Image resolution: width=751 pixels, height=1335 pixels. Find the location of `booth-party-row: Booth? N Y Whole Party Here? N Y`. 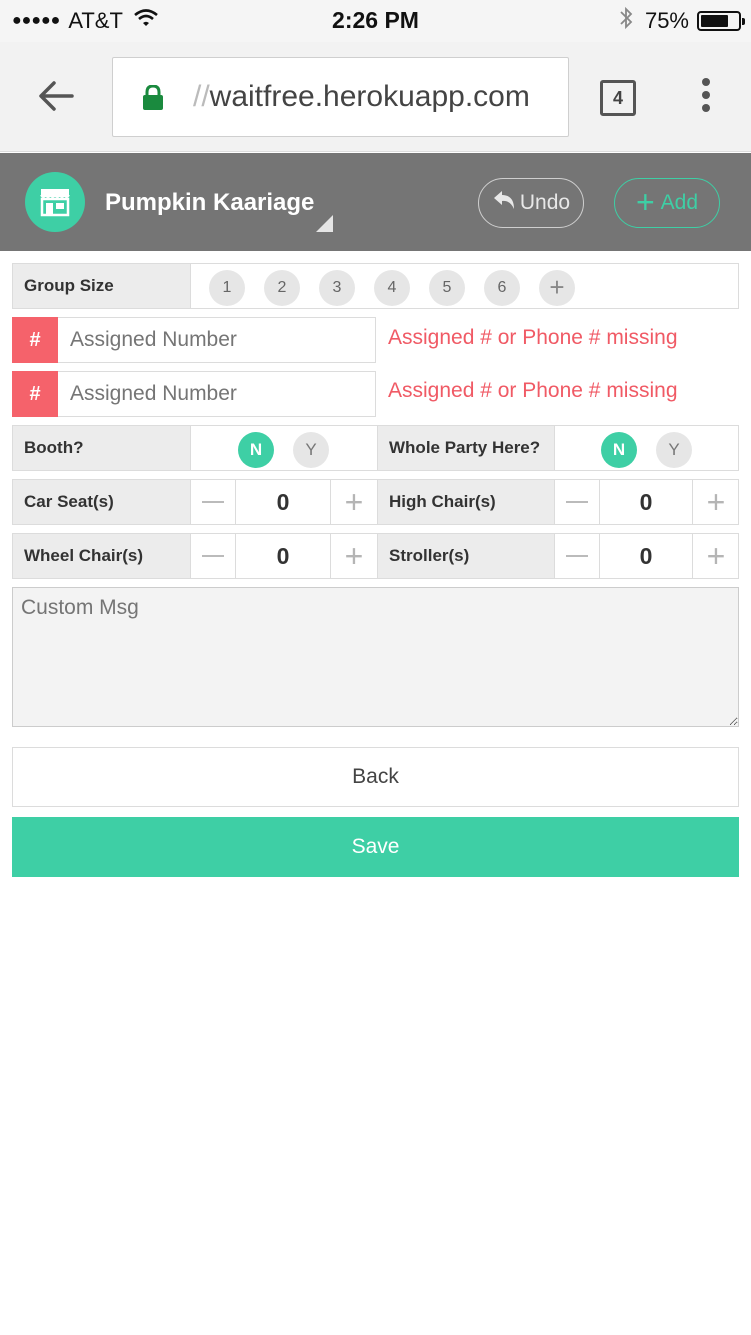

booth-party-row: Booth? N Y Whole Party Here? N Y is located at coordinates (375, 448).